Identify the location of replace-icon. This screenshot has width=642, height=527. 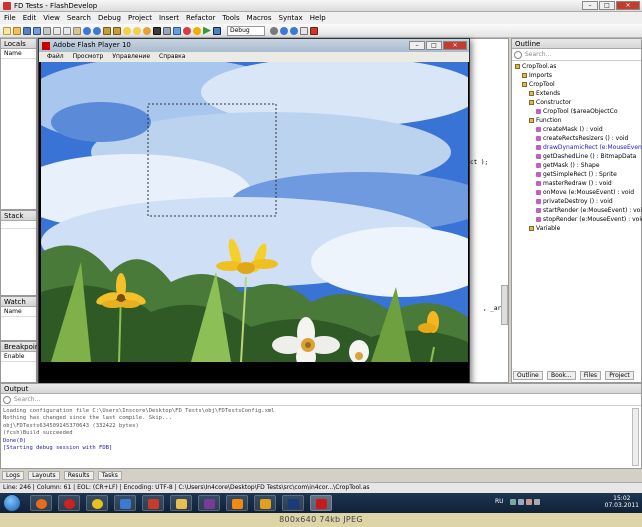
(117, 30).